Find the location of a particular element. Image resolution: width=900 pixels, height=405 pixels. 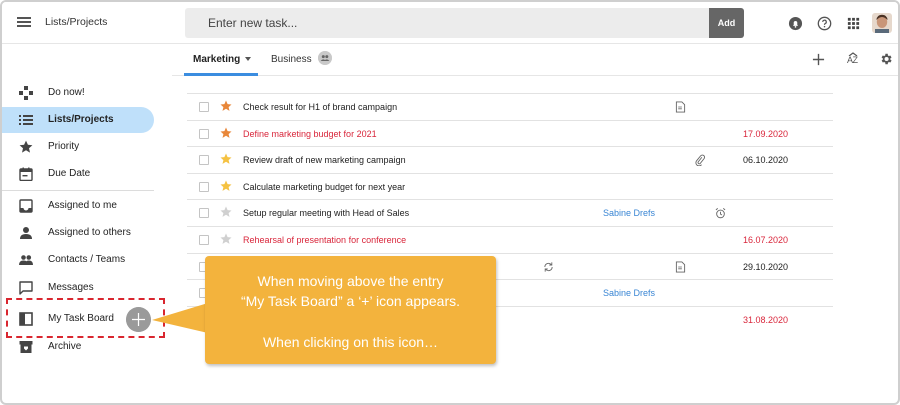

shared-people-icon is located at coordinates (325, 58).